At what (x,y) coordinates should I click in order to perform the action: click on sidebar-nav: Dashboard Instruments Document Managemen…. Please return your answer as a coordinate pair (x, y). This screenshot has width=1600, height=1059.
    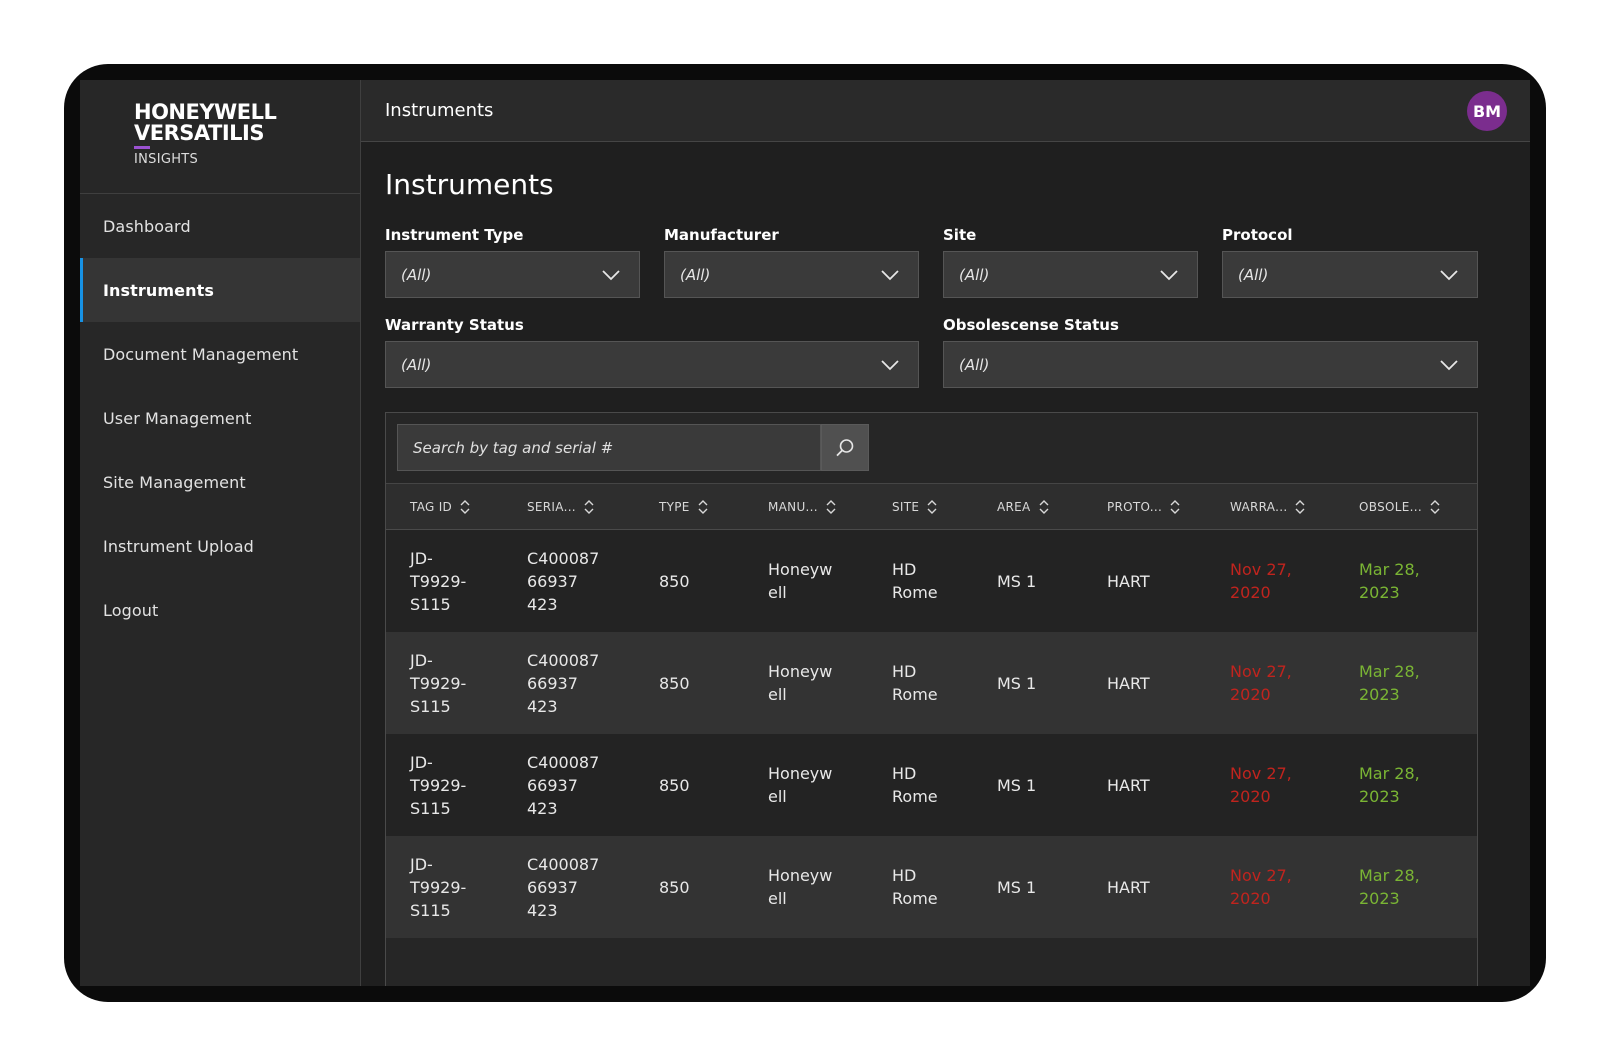
    Looking at the image, I should click on (220, 418).